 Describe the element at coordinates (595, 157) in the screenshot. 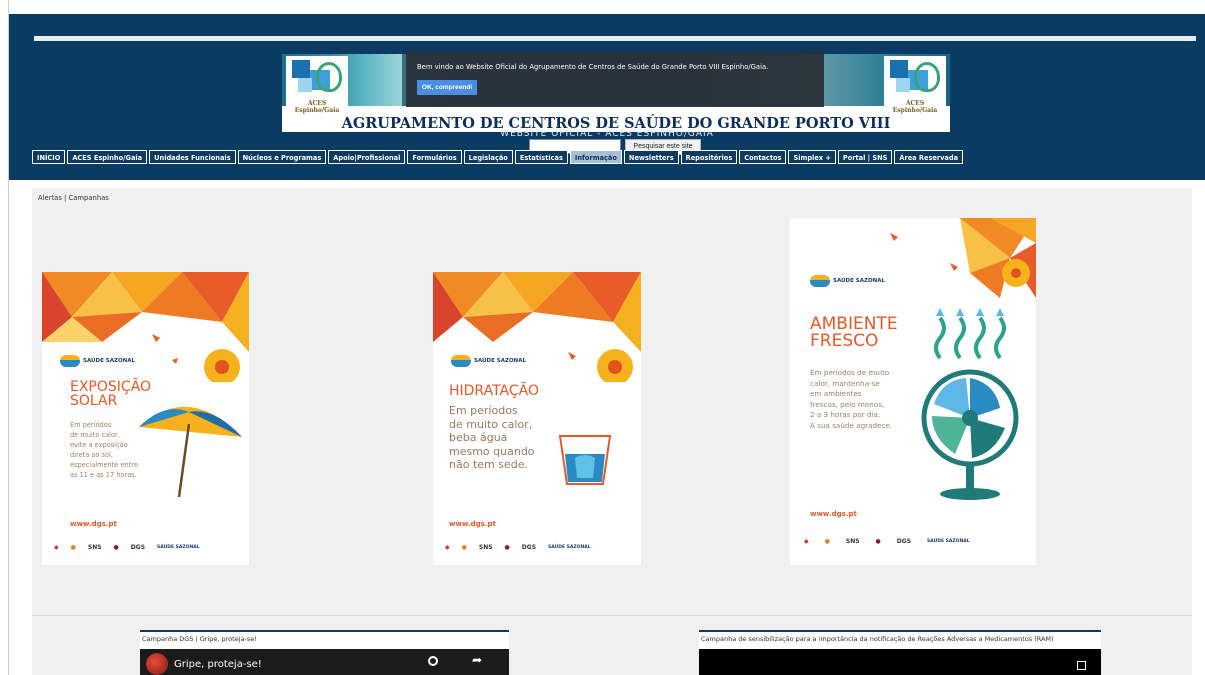

I see `nav-item-8: Informação` at that location.